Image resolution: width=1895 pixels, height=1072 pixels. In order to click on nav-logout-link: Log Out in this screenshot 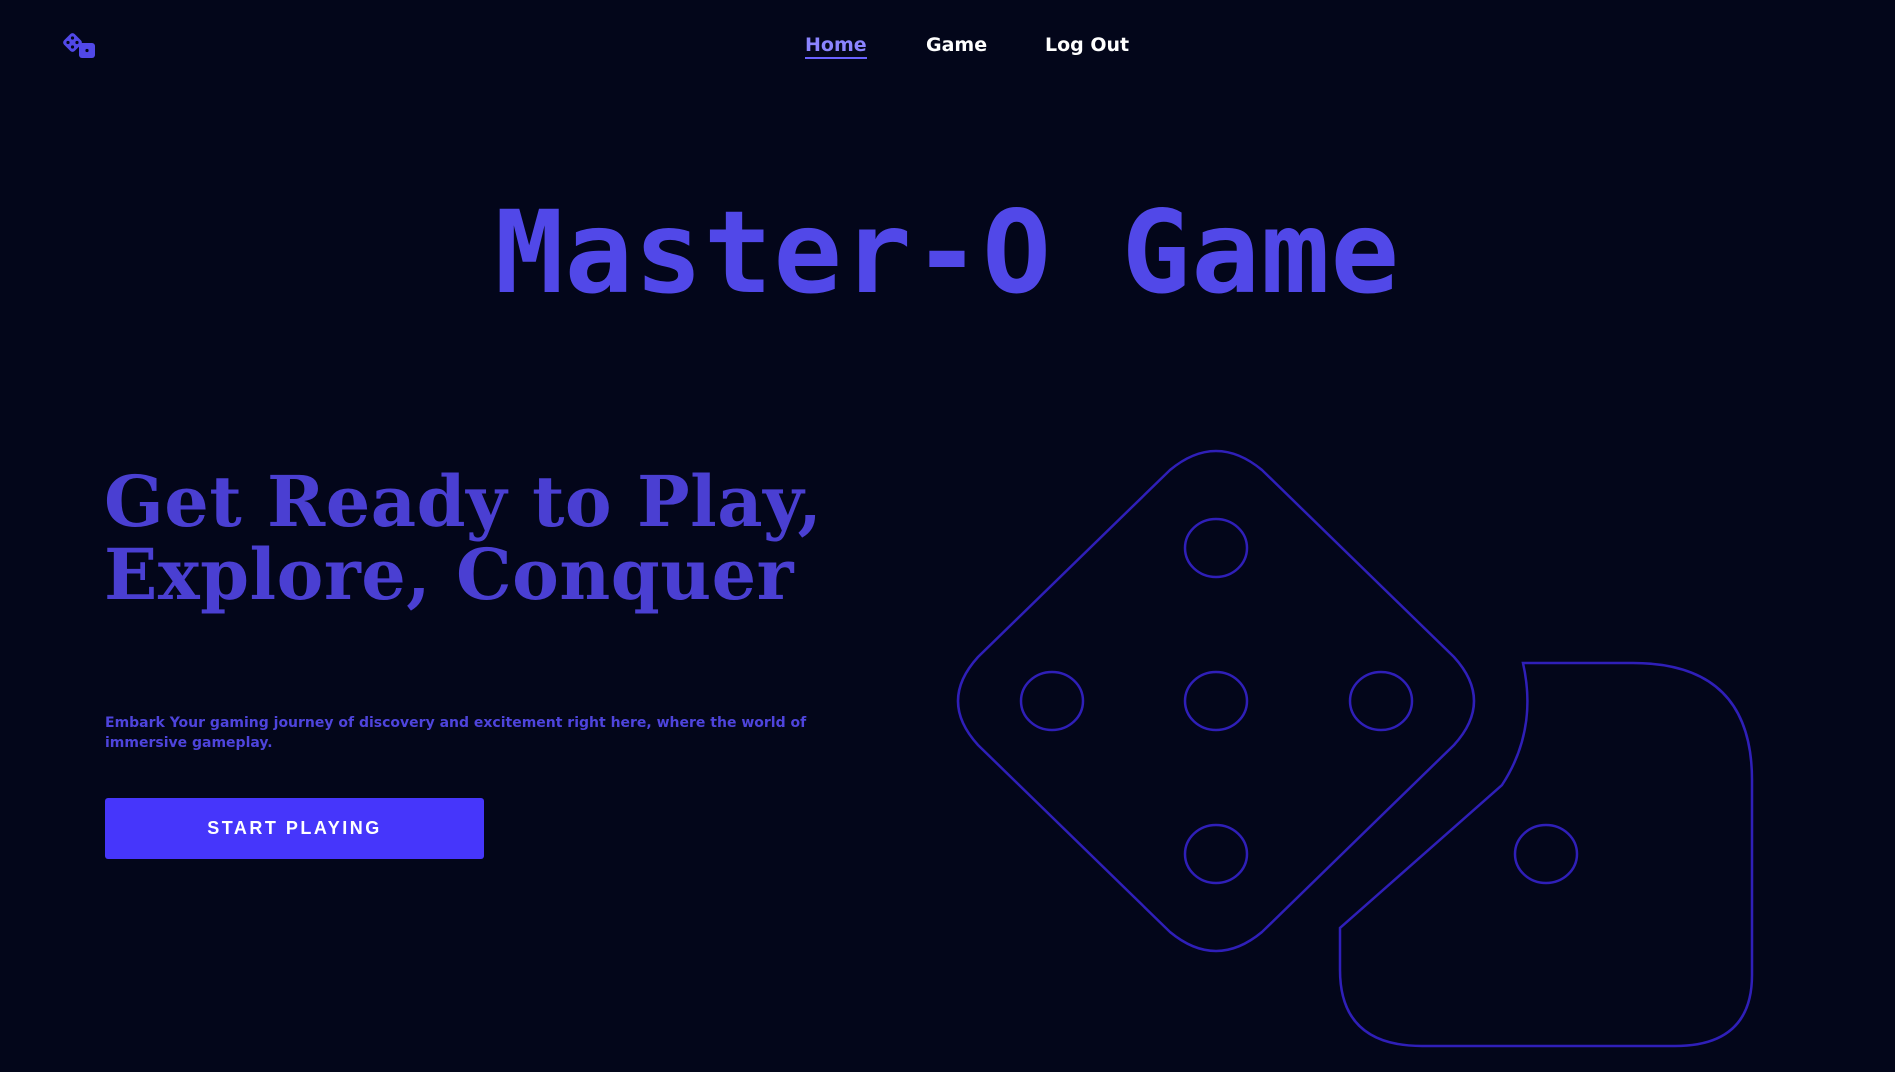, I will do `click(1087, 45)`.